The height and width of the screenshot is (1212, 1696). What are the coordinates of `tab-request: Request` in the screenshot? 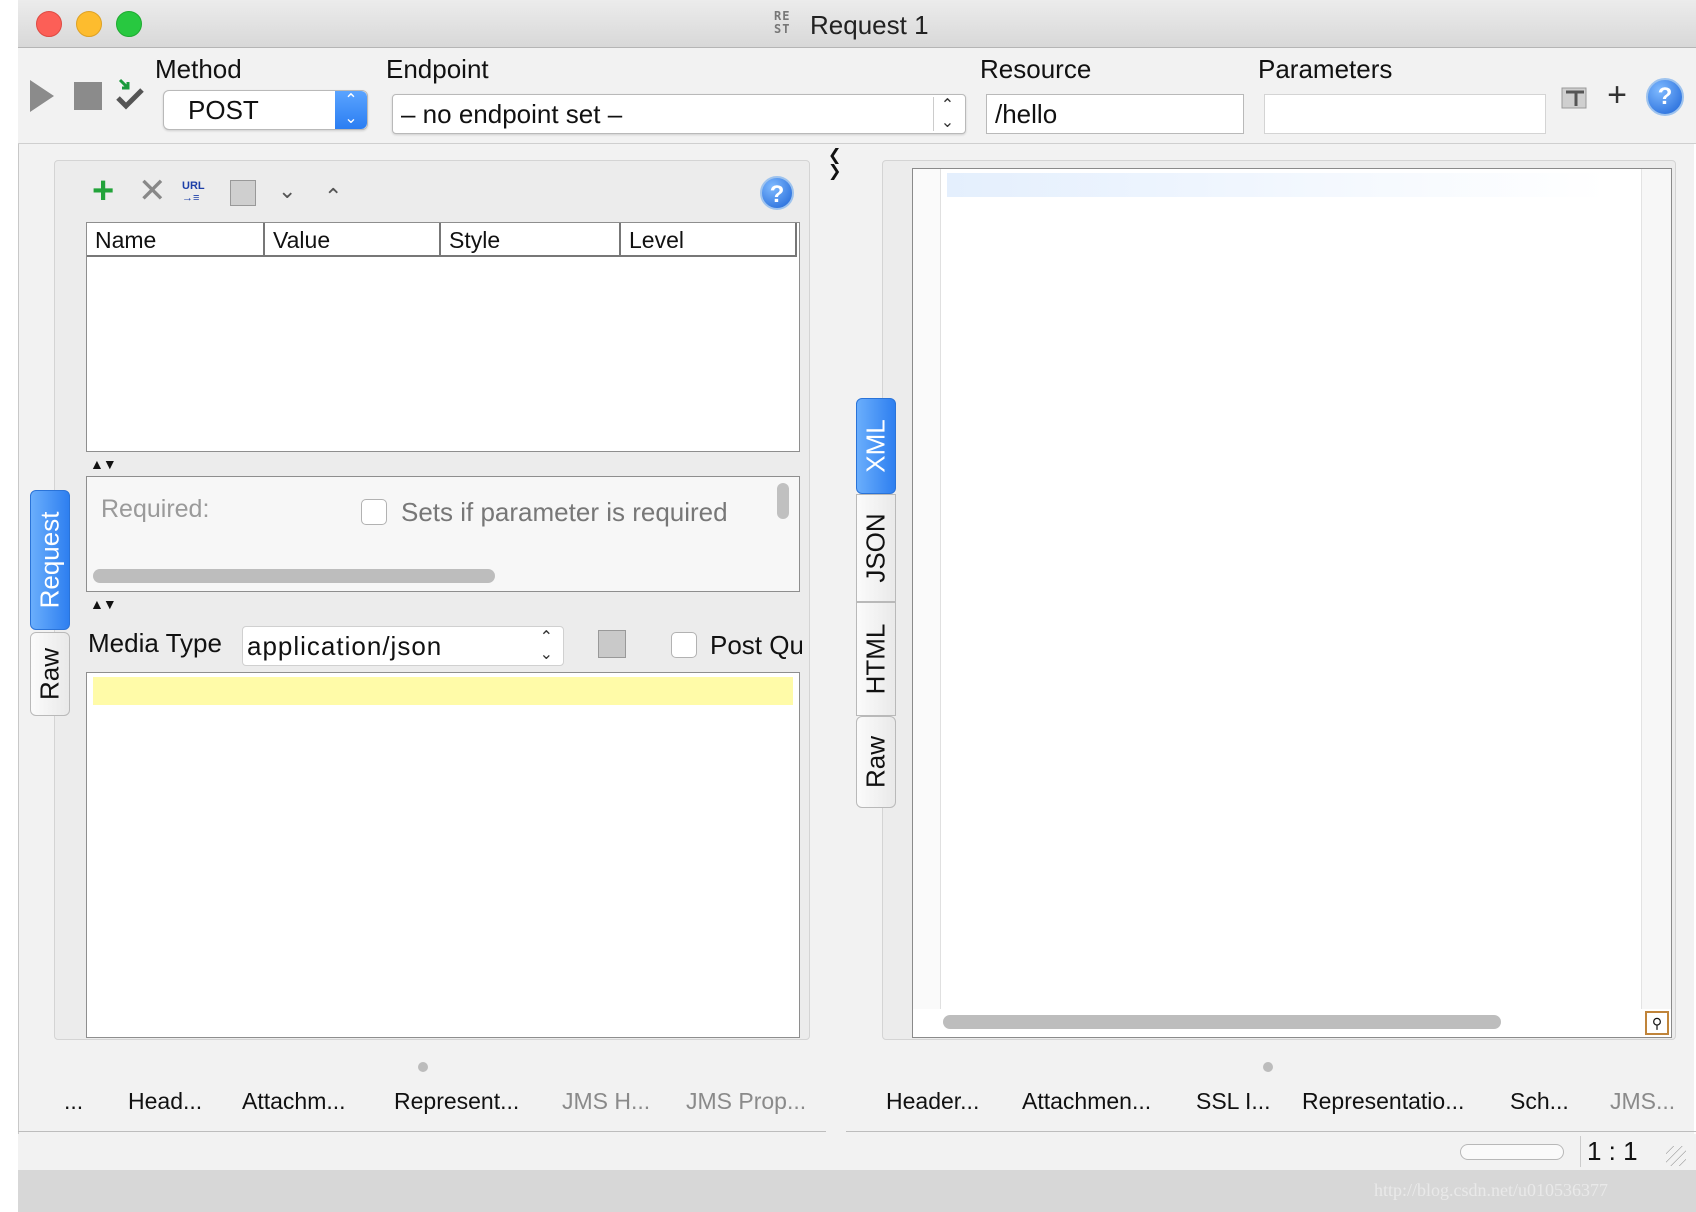 It's located at (50, 560).